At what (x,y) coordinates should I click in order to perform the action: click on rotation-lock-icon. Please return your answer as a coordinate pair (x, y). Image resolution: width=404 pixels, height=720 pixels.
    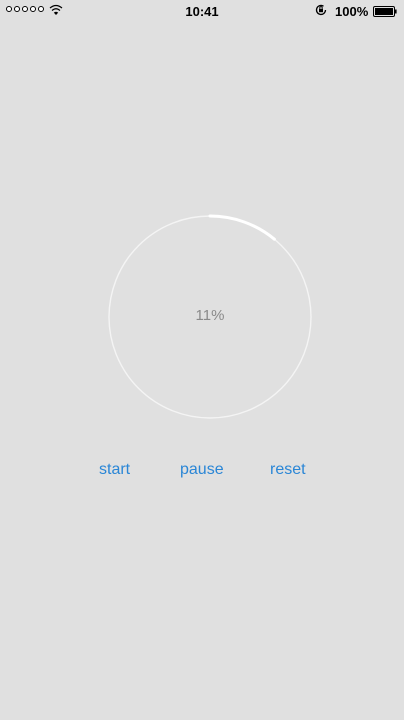
    Looking at the image, I should click on (321, 10).